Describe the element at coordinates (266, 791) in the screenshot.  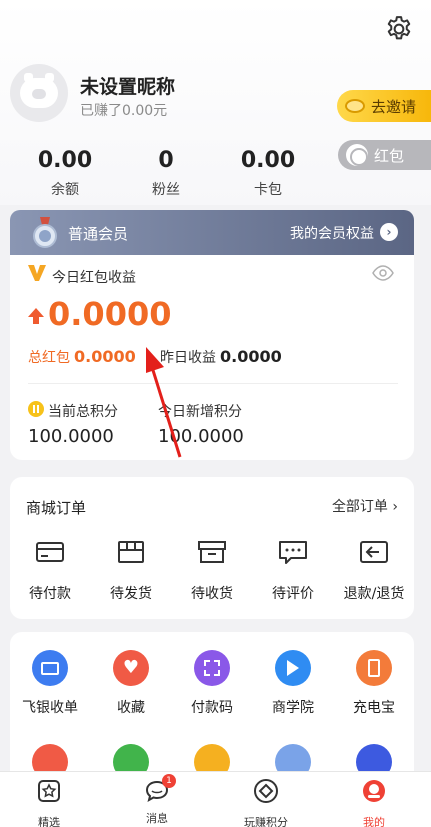
I see `diamond-circle-icon` at that location.